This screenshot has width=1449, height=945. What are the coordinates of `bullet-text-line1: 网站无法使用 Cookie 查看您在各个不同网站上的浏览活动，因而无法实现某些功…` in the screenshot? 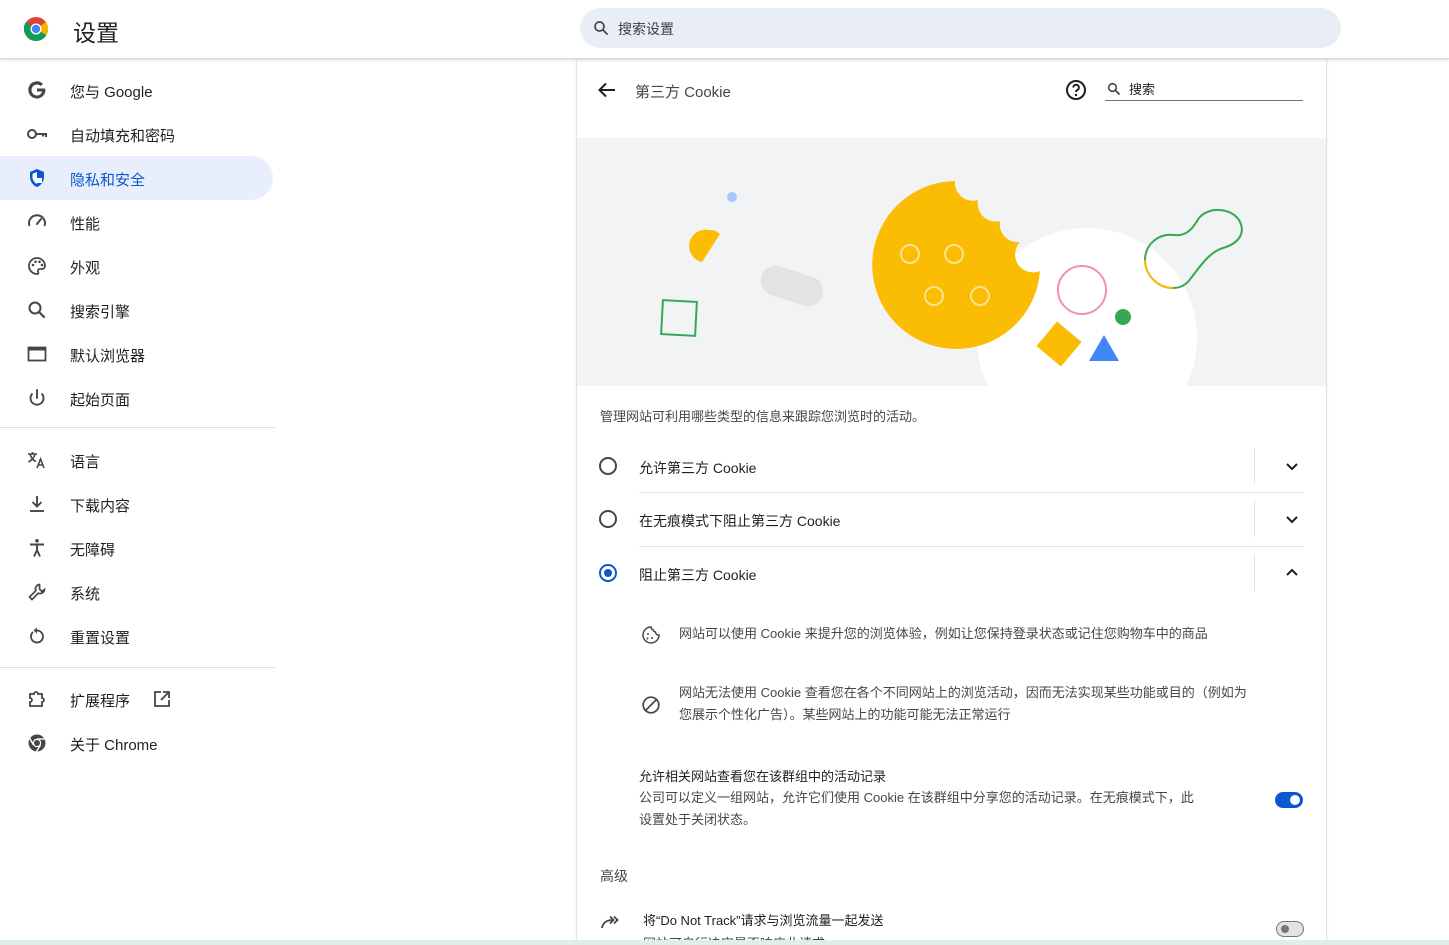 It's located at (963, 692).